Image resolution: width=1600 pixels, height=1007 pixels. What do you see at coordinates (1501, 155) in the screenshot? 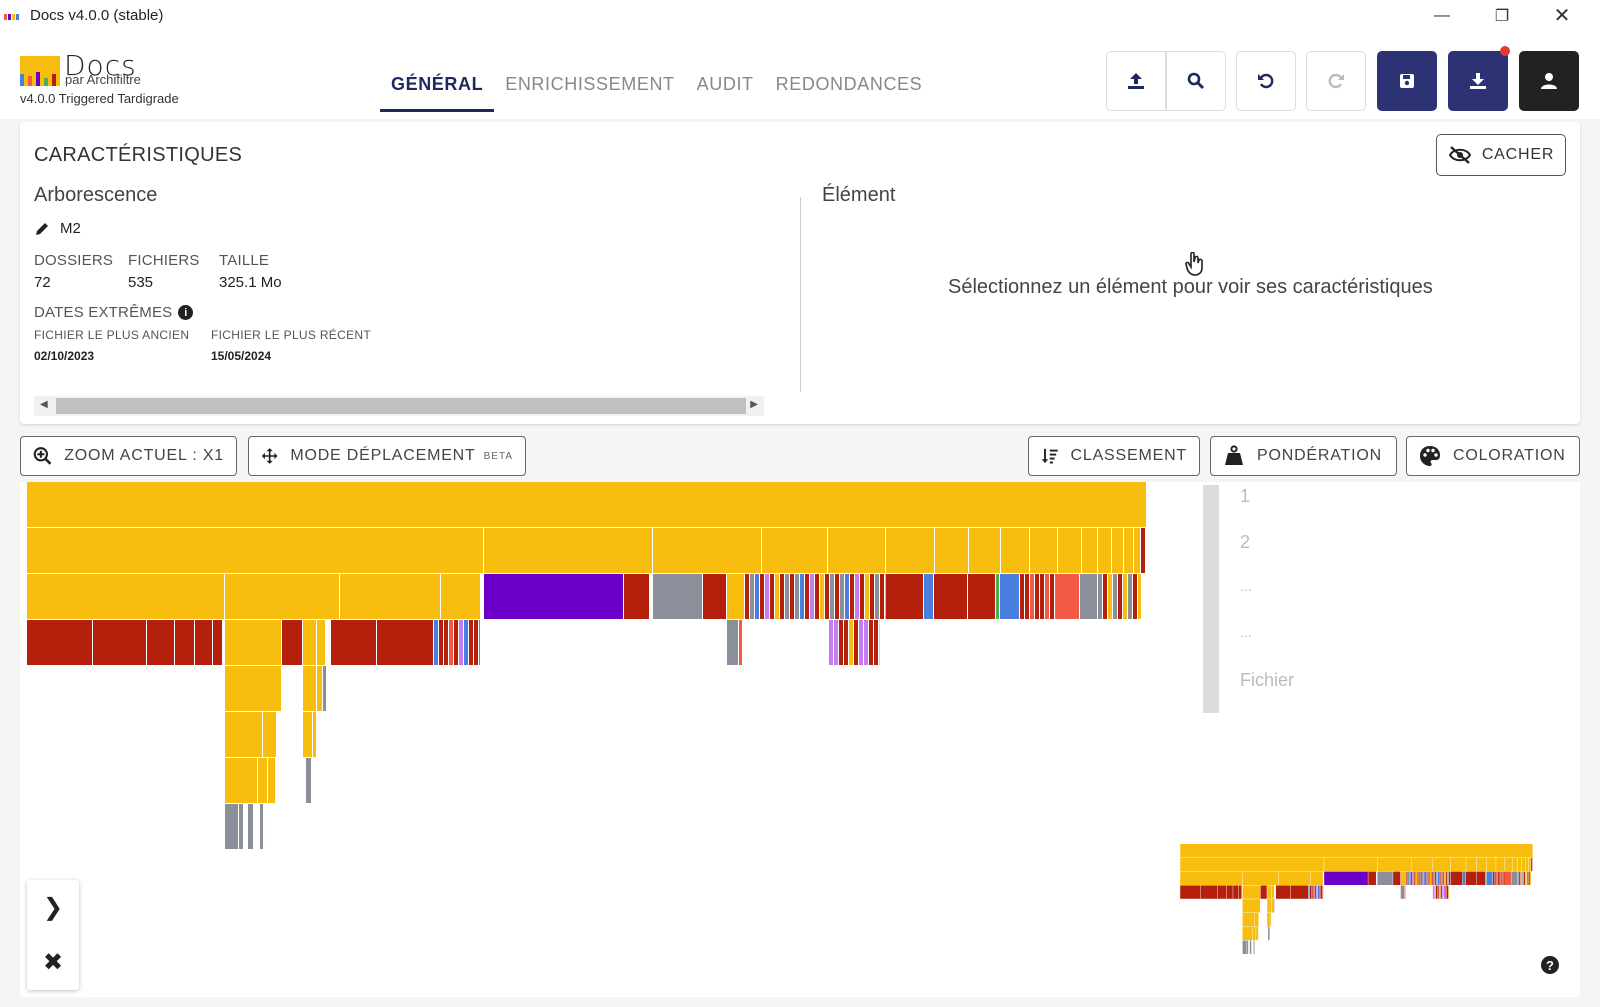
I see `hide-panel-button: CACHER` at bounding box center [1501, 155].